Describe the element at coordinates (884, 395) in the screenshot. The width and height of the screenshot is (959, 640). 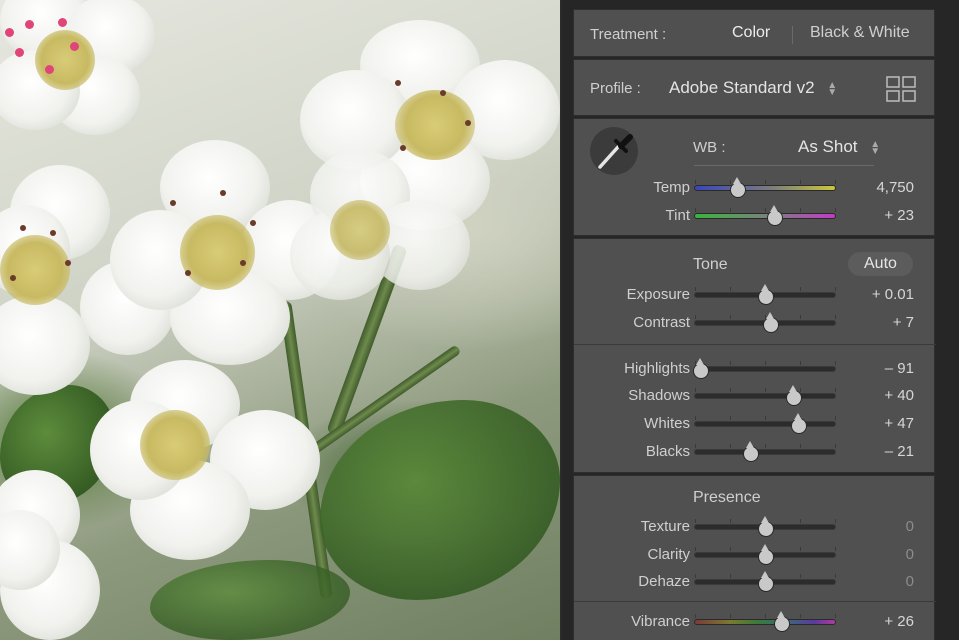
I see `slider-value: + 40` at that location.